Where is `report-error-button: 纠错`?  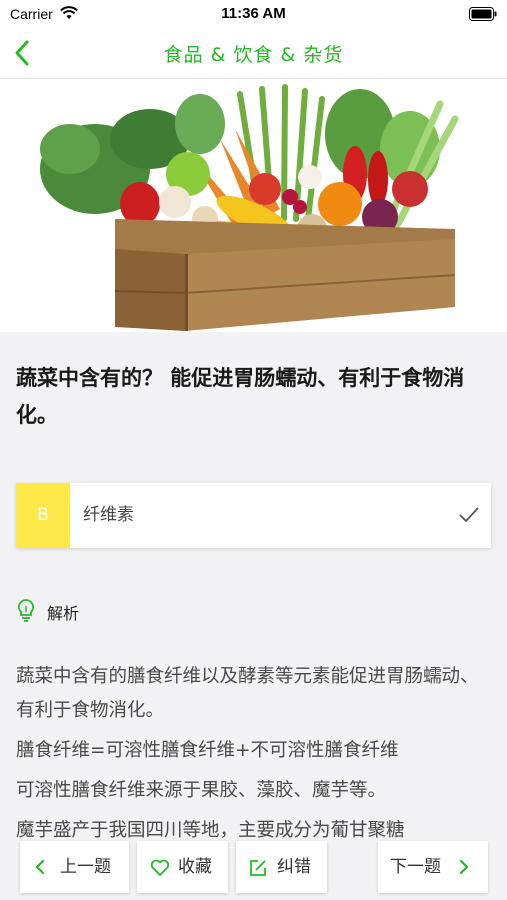
report-error-button: 纠错 is located at coordinates (281, 867).